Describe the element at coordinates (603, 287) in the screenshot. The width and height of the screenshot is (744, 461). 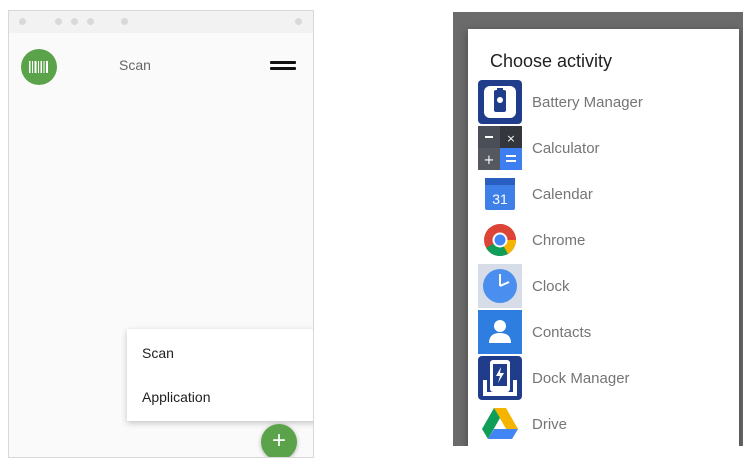
I see `app-item-clock: Clock` at that location.